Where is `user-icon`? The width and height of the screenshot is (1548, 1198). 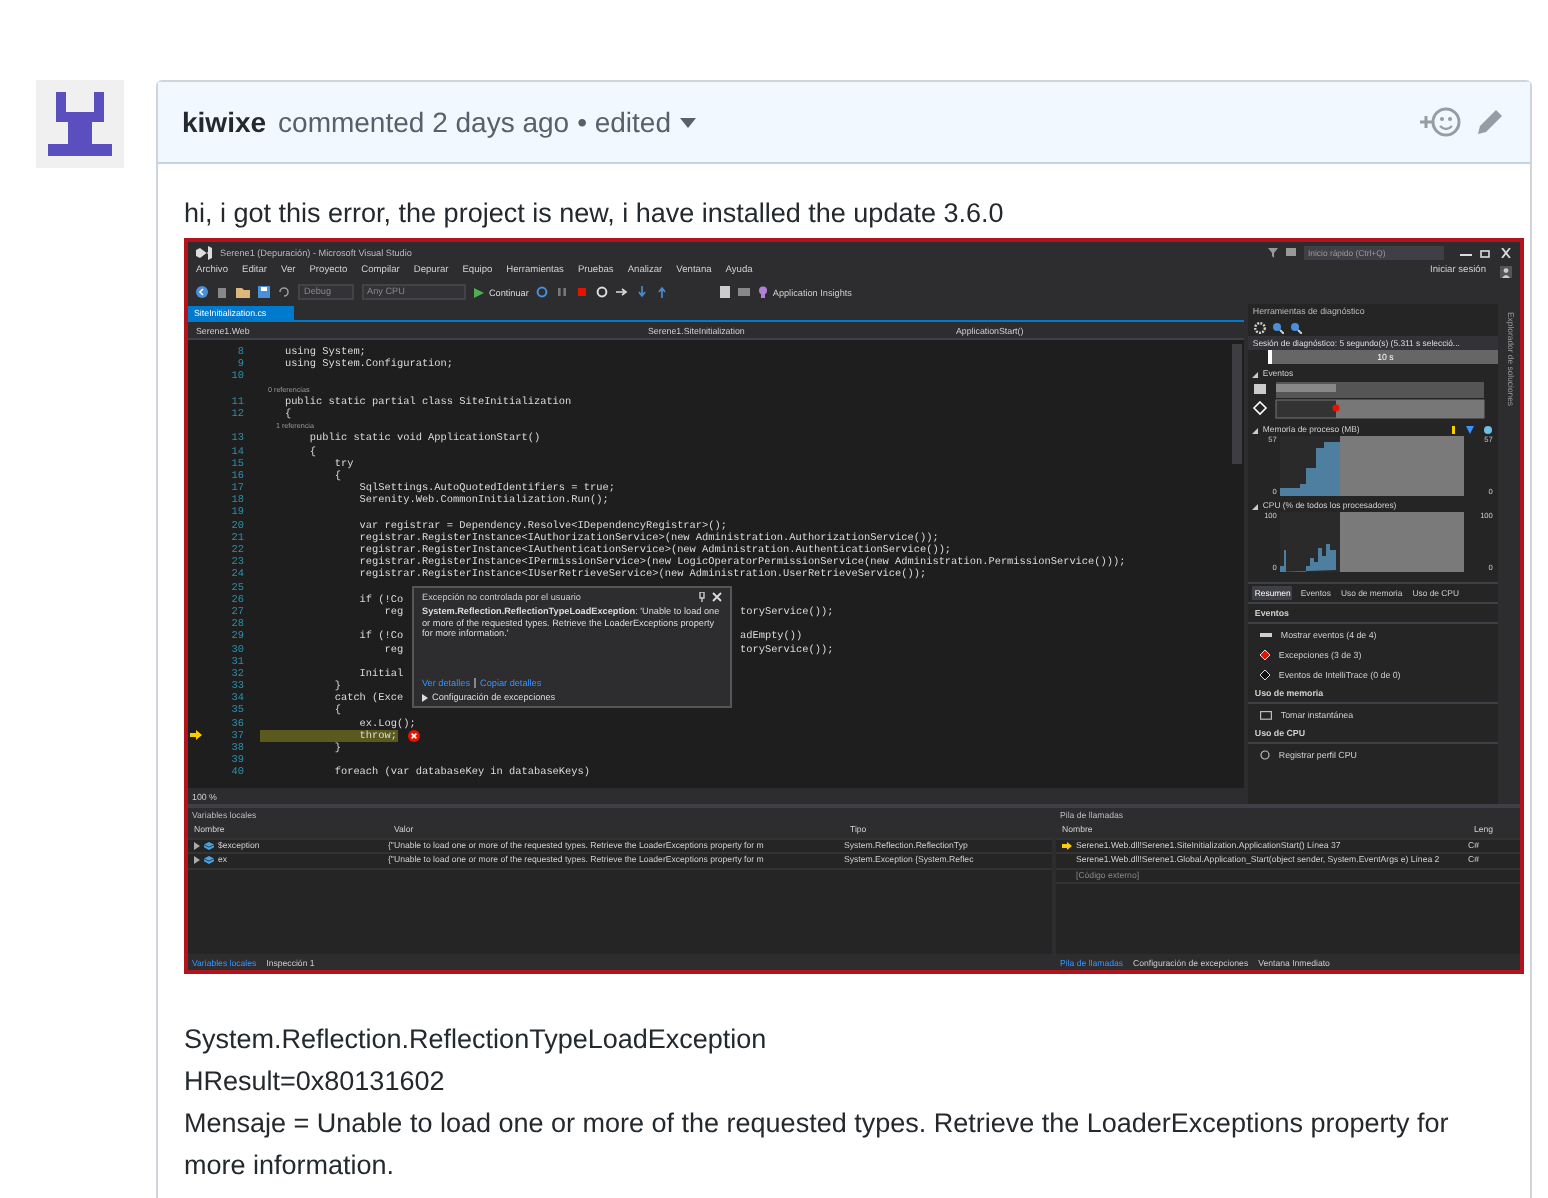 user-icon is located at coordinates (1506, 271).